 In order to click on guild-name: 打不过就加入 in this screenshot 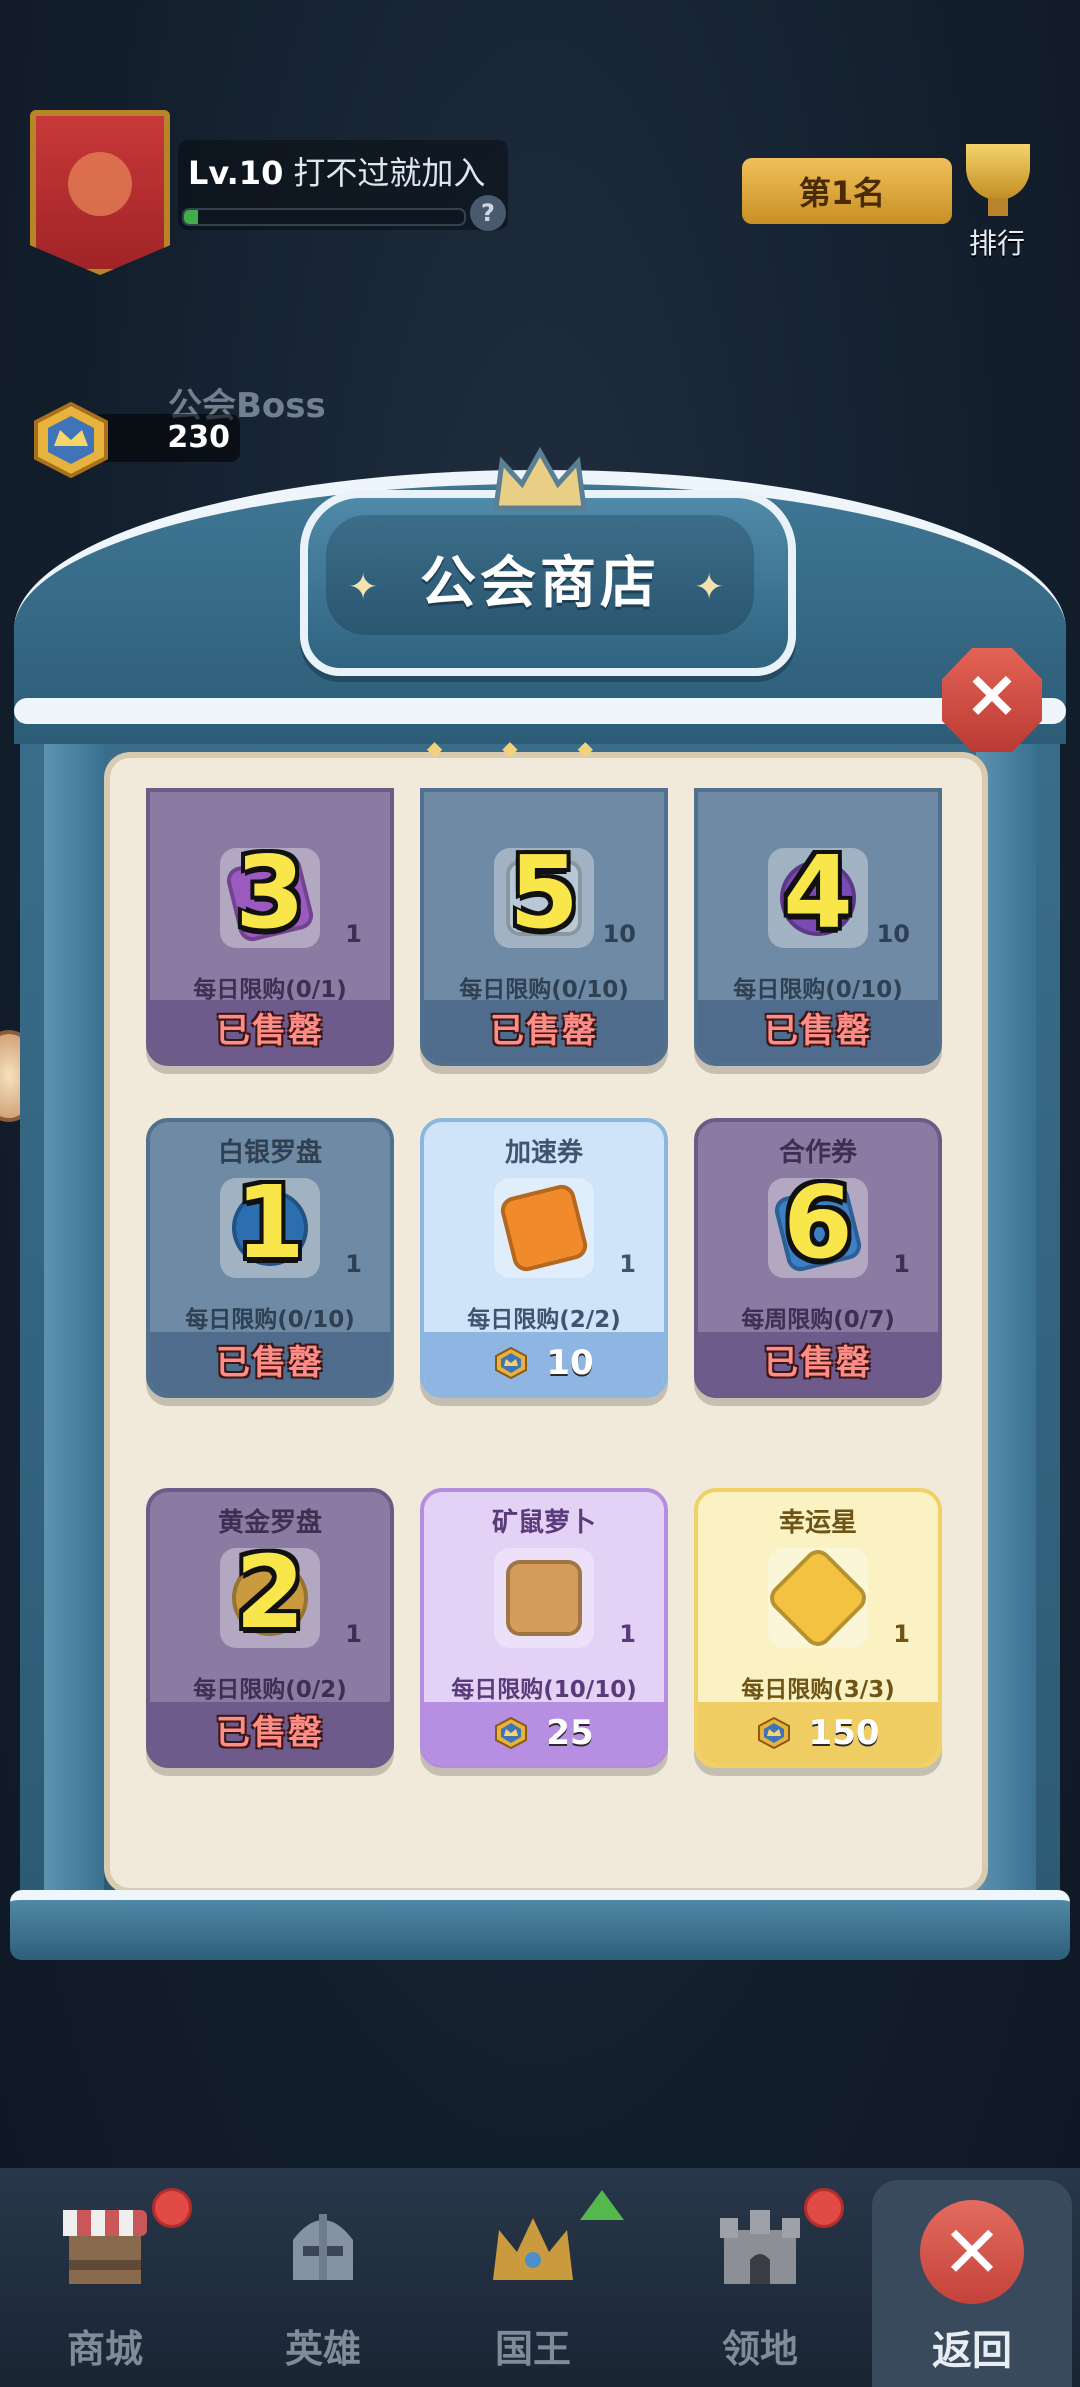, I will do `click(389, 173)`.